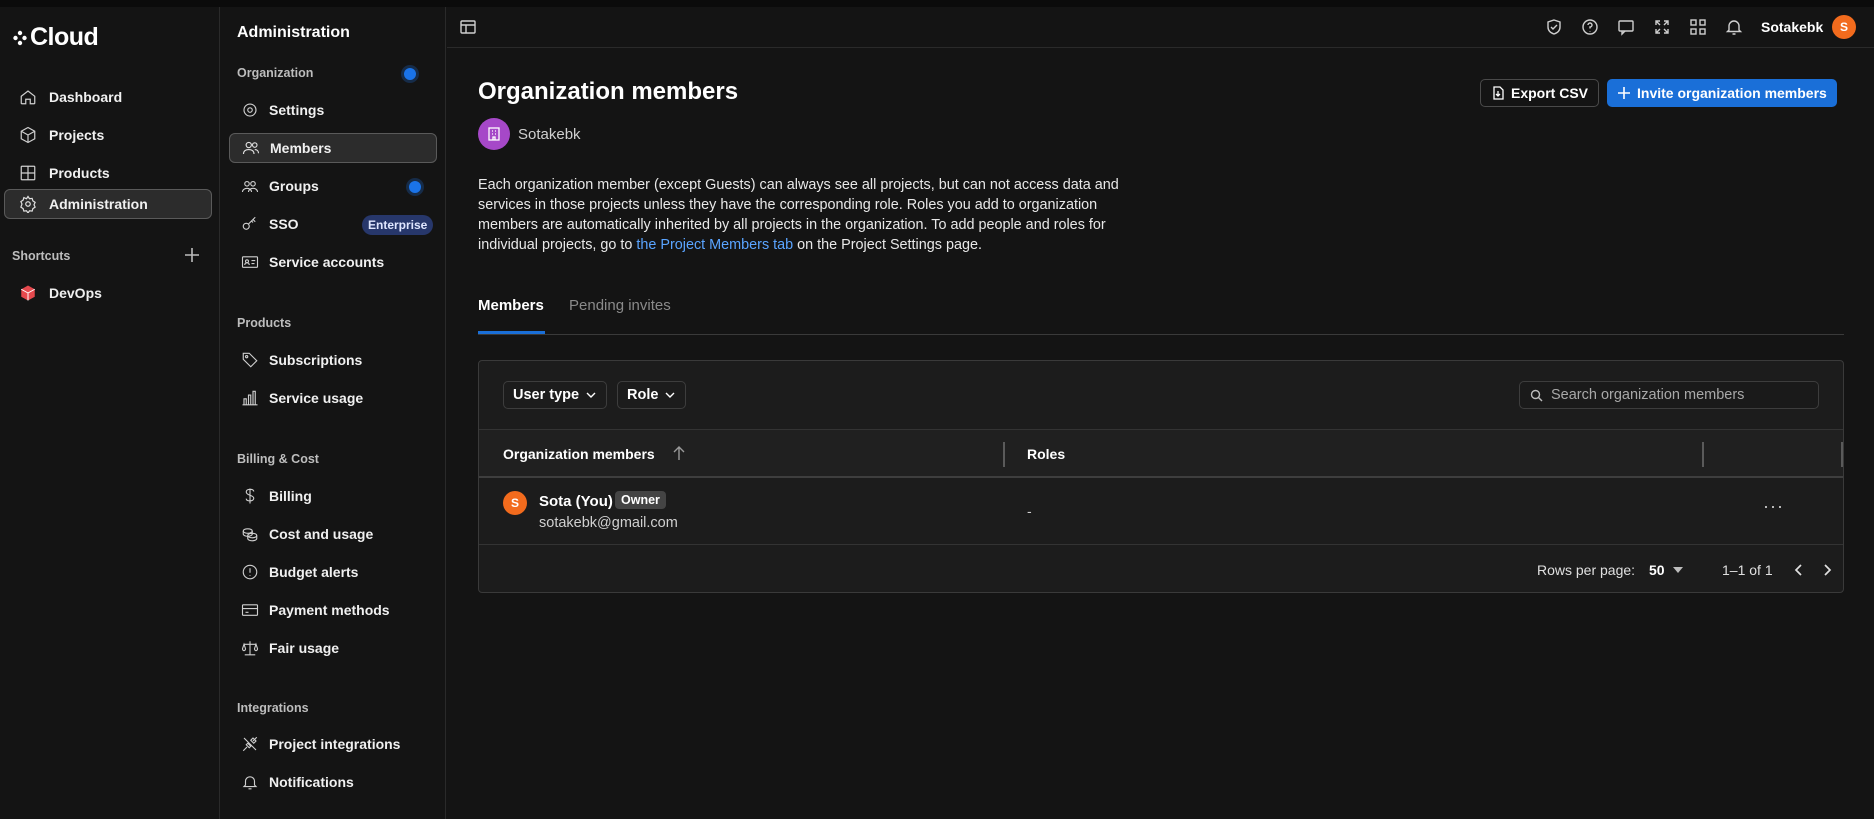  I want to click on admin-item-label: Cost and usage, so click(321, 534).